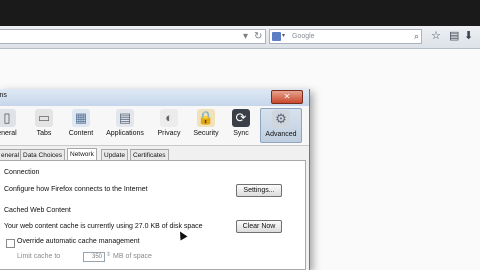 The image size is (480, 270). What do you see at coordinates (125, 133) in the screenshot?
I see `pane-applications-label: Applications` at bounding box center [125, 133].